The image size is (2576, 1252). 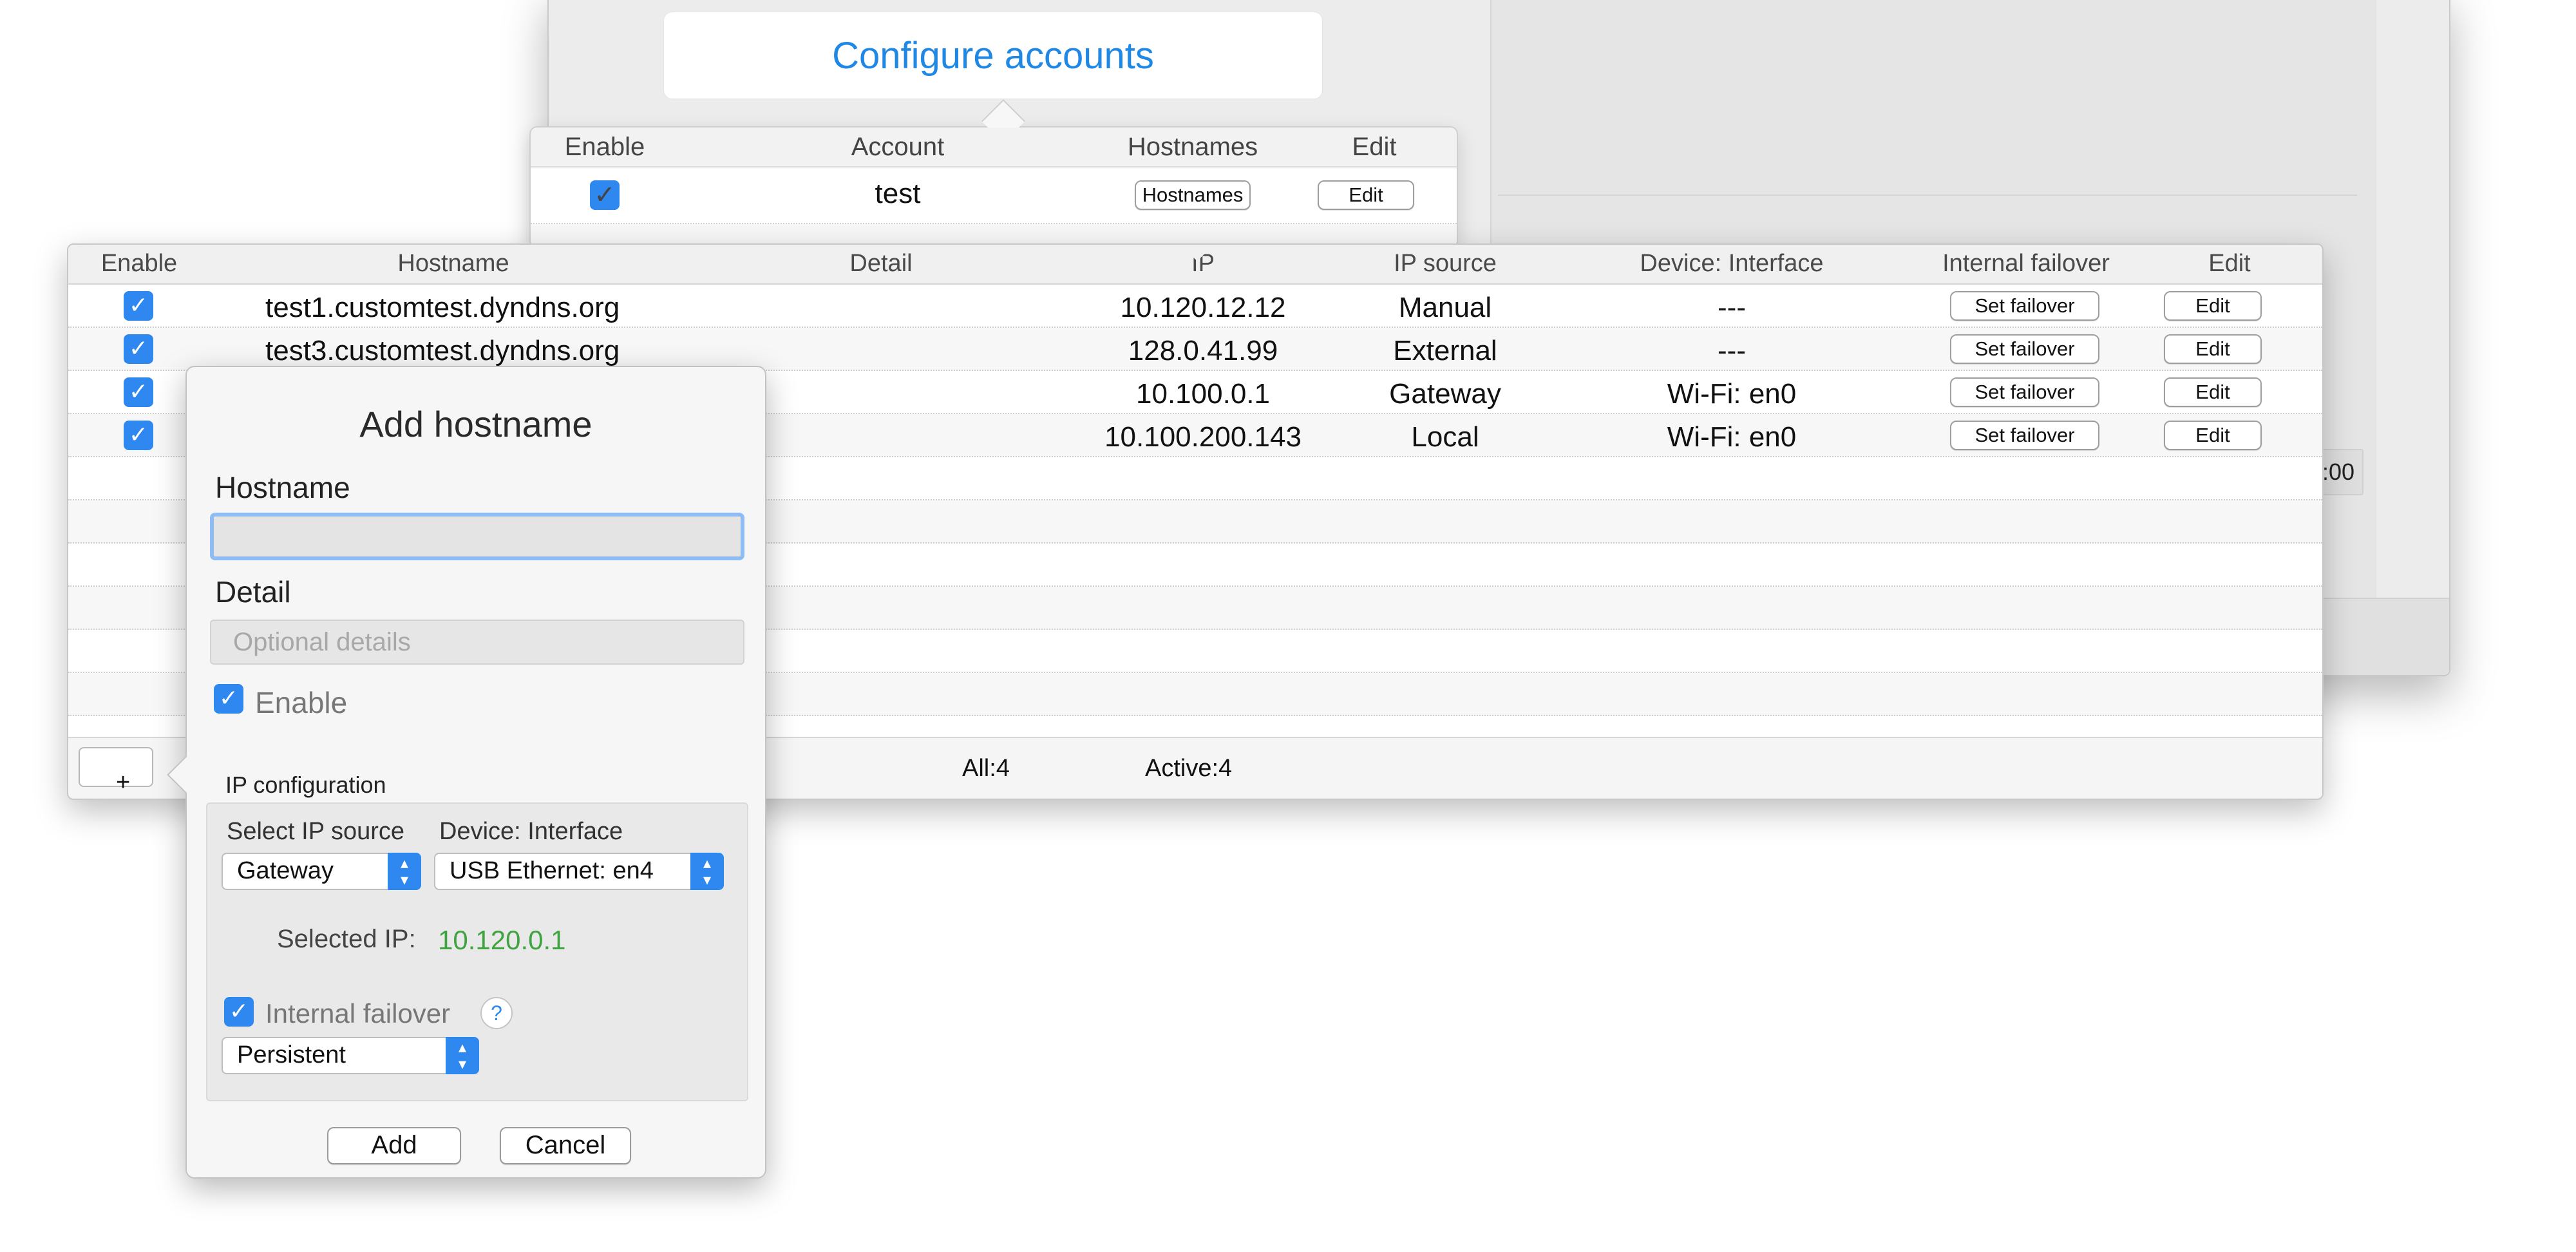 I want to click on hostnames-button: Hostnames, so click(x=1193, y=195).